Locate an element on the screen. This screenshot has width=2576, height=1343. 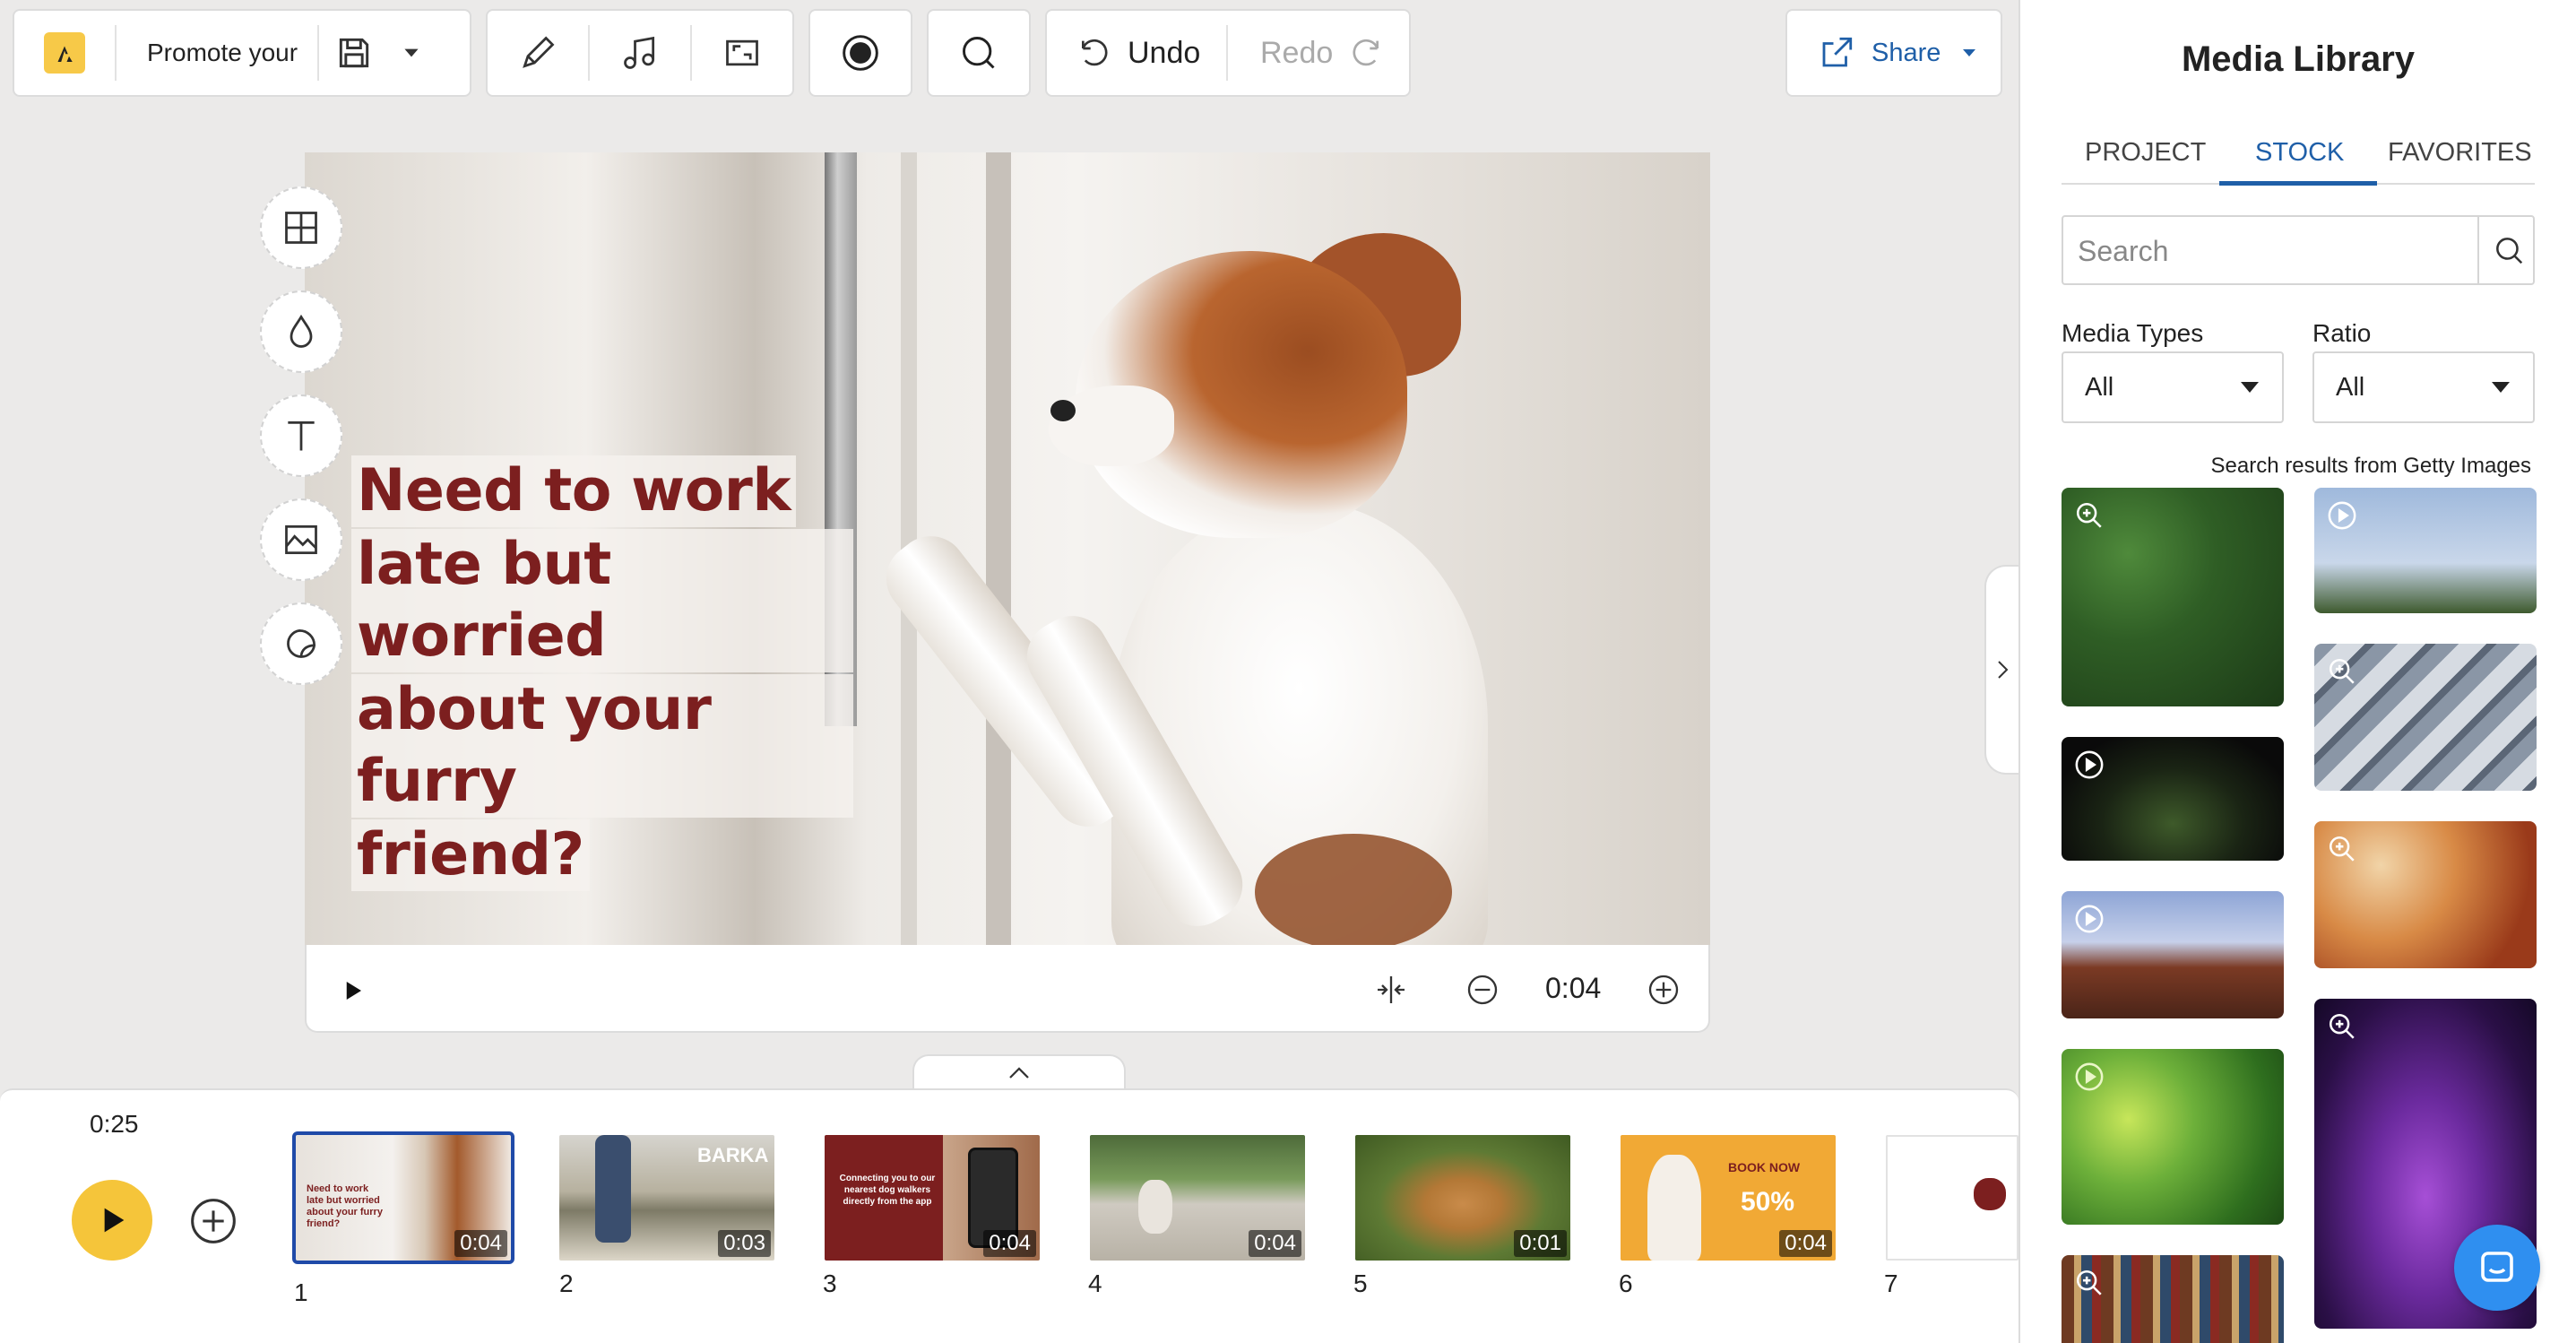
stock-thumb-flower-video is located at coordinates (2173, 799).